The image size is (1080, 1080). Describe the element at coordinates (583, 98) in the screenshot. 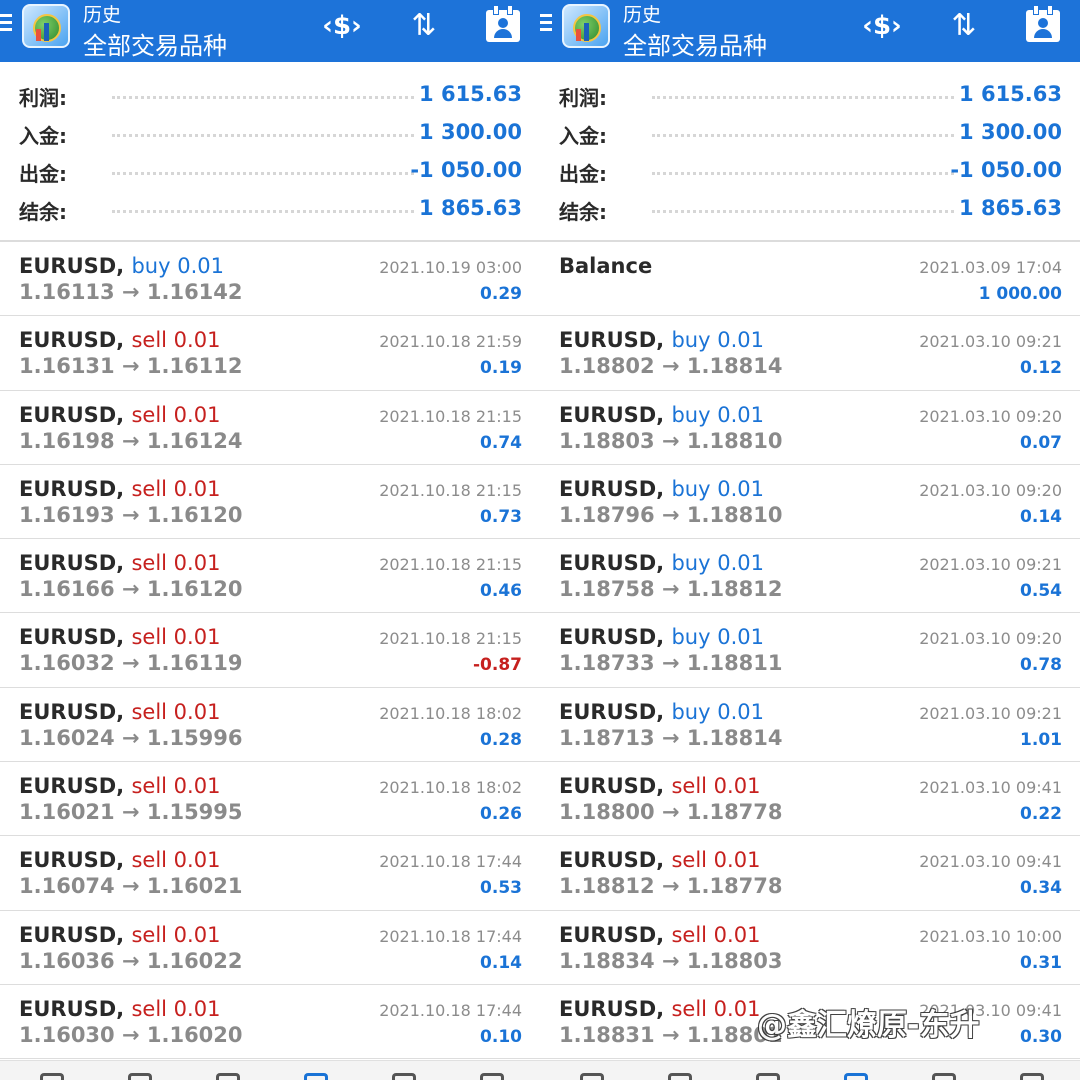

I see `summary-label: 利润:` at that location.